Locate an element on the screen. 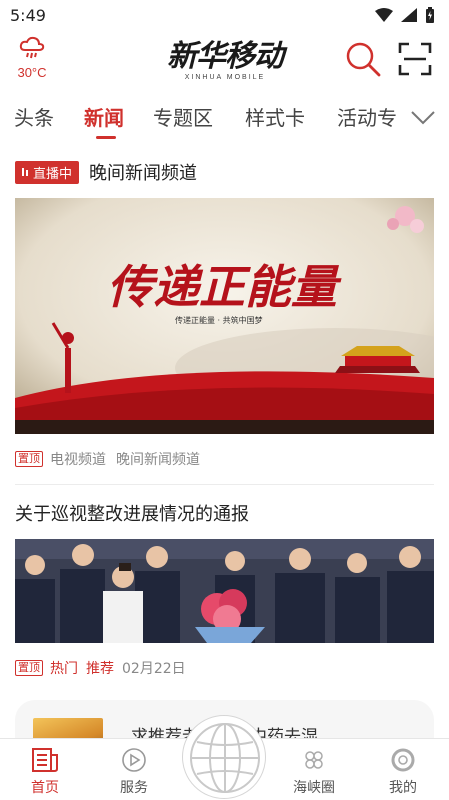 Image resolution: width=449 pixels, height=800 pixels. bottom-nav: 首页 服务 海峡圈 我的 is located at coordinates (224, 757).